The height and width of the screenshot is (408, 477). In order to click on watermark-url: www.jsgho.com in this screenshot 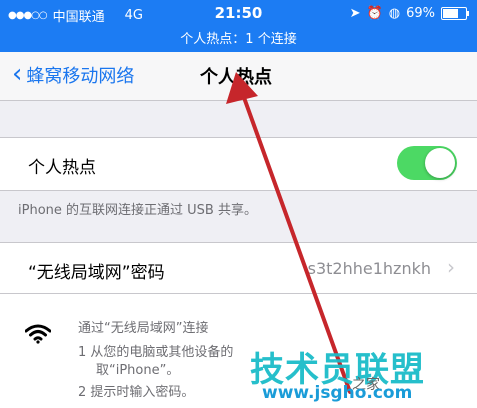, I will do `click(337, 393)`.